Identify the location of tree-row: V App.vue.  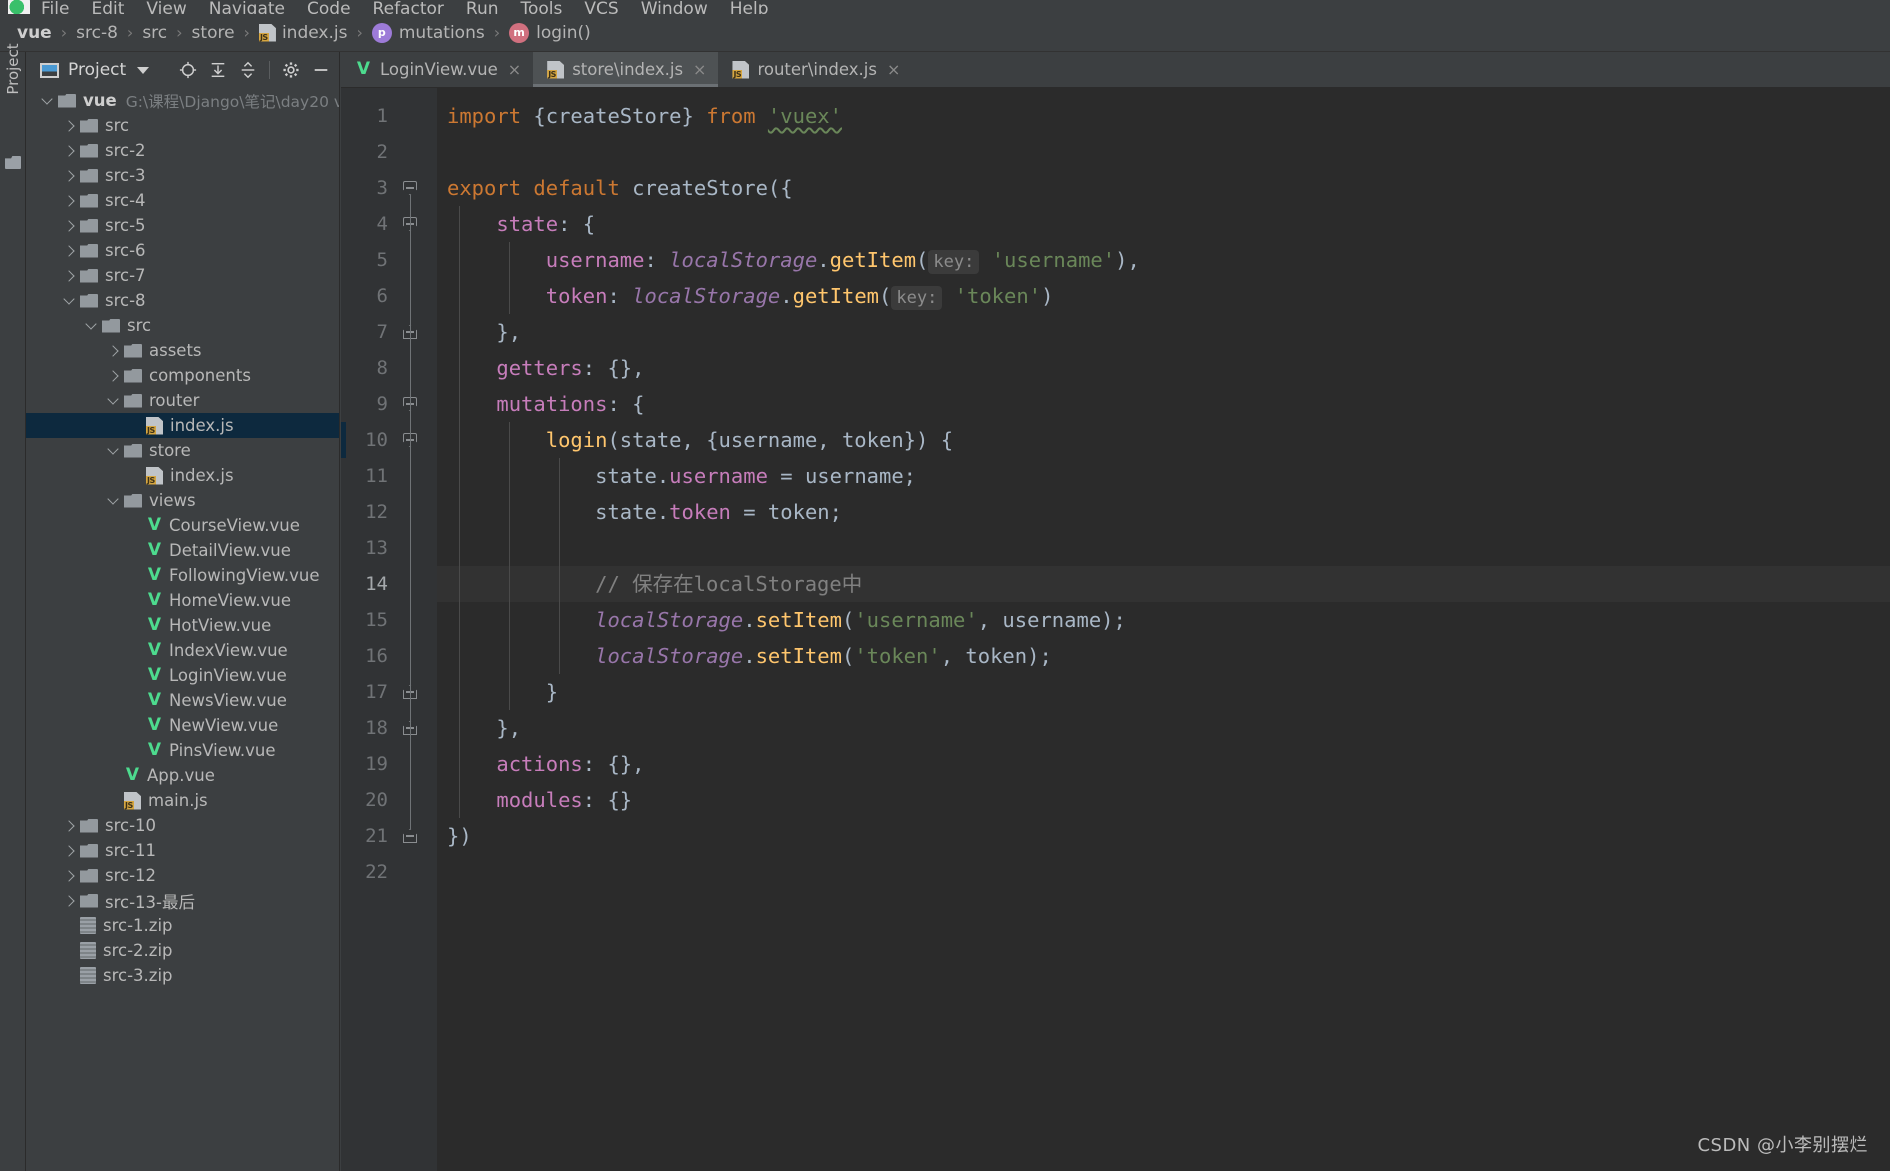
(182, 775).